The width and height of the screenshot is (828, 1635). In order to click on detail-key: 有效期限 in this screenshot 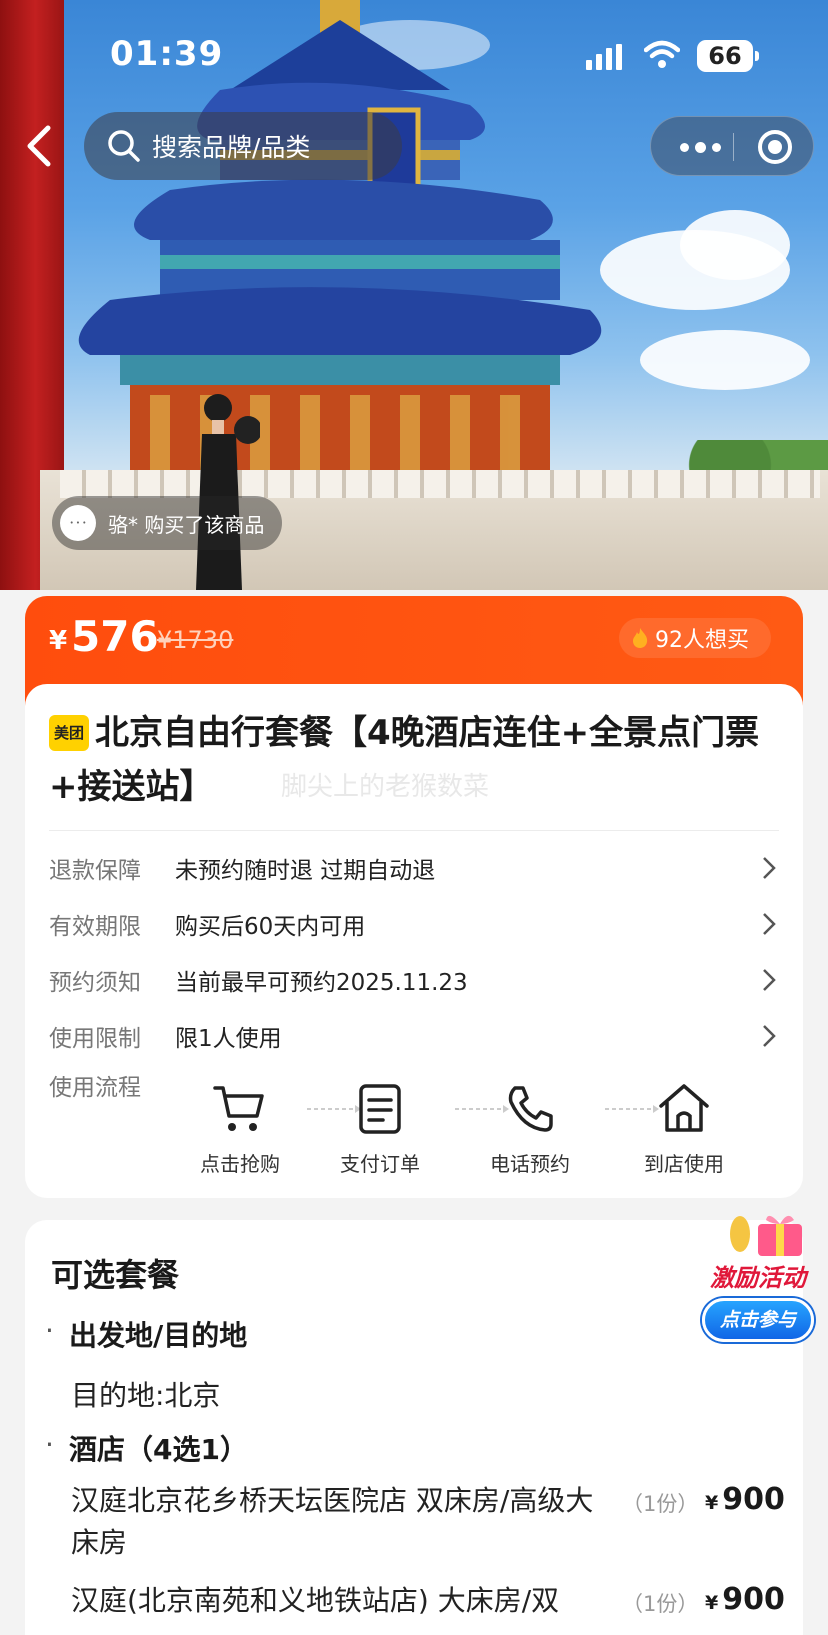, I will do `click(95, 927)`.